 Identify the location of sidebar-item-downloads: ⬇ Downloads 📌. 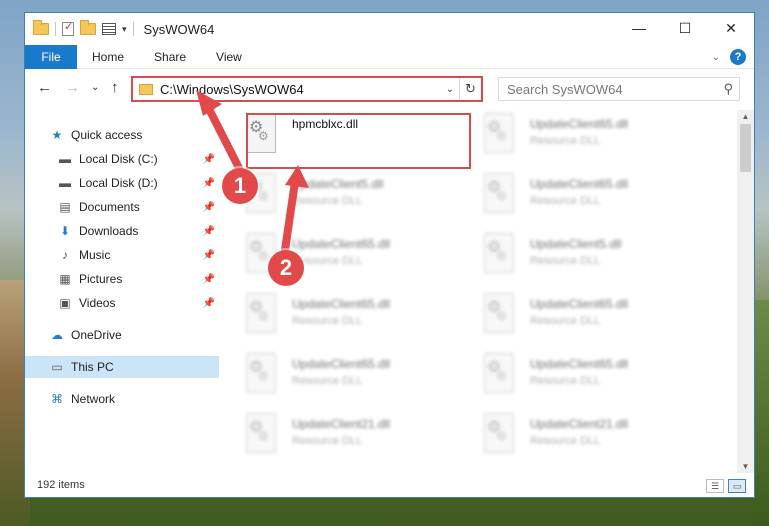
(122, 231).